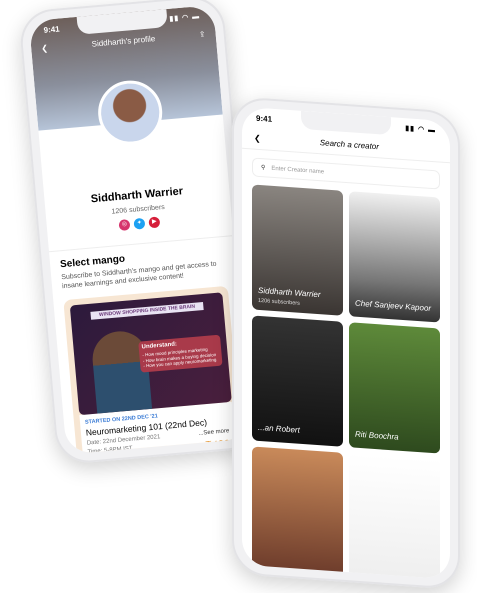 The height and width of the screenshot is (593, 477). I want to click on price: ₹499, so click(217, 445).